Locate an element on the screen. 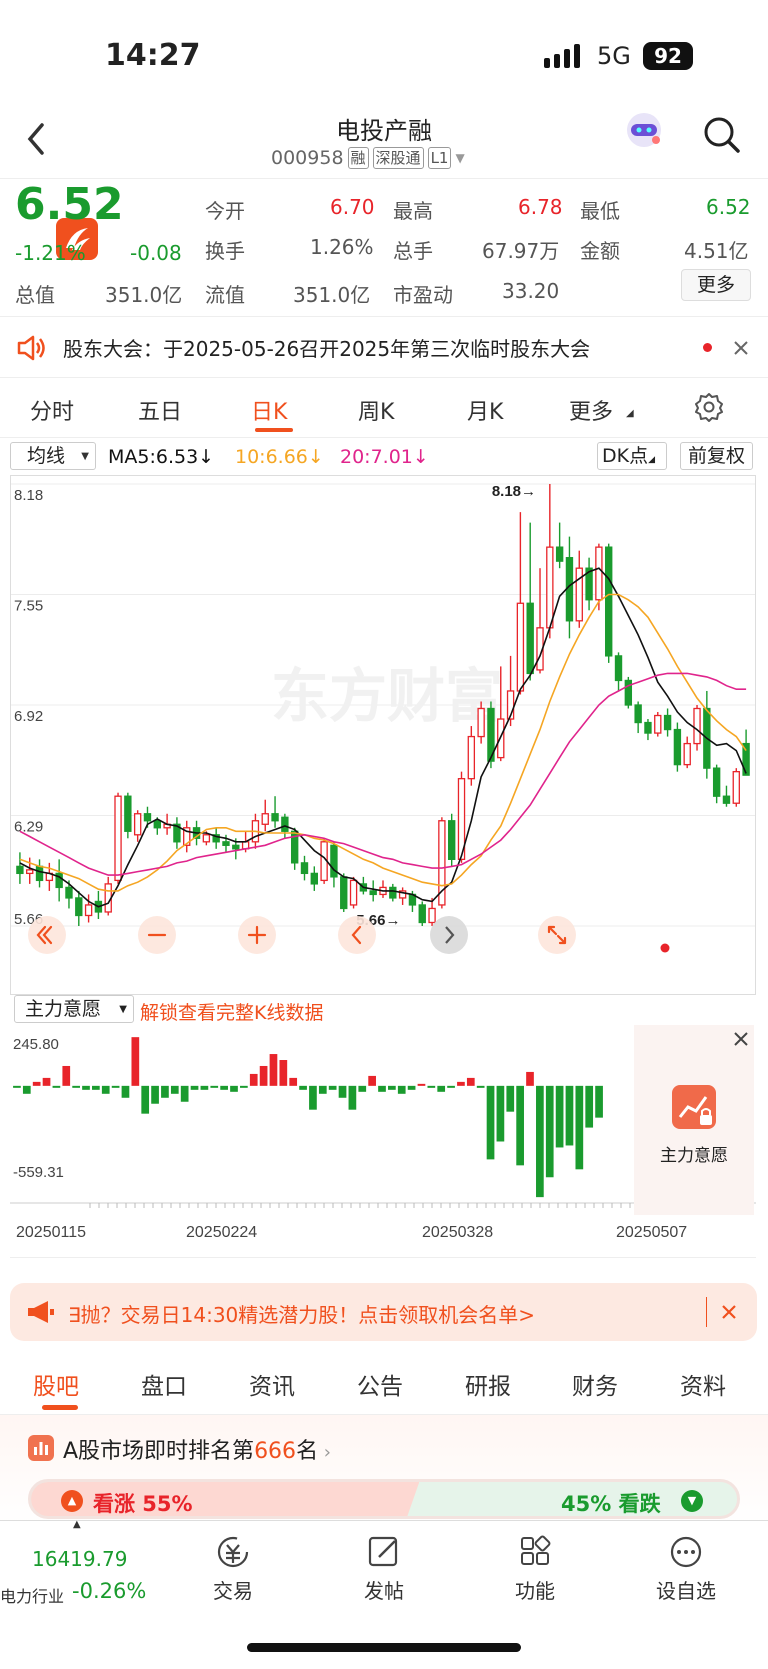 The width and height of the screenshot is (768, 1669). promo-banner: ∃抛？交易日14:30精选潜力股！点击领取机会名单> is located at coordinates (383, 1312).